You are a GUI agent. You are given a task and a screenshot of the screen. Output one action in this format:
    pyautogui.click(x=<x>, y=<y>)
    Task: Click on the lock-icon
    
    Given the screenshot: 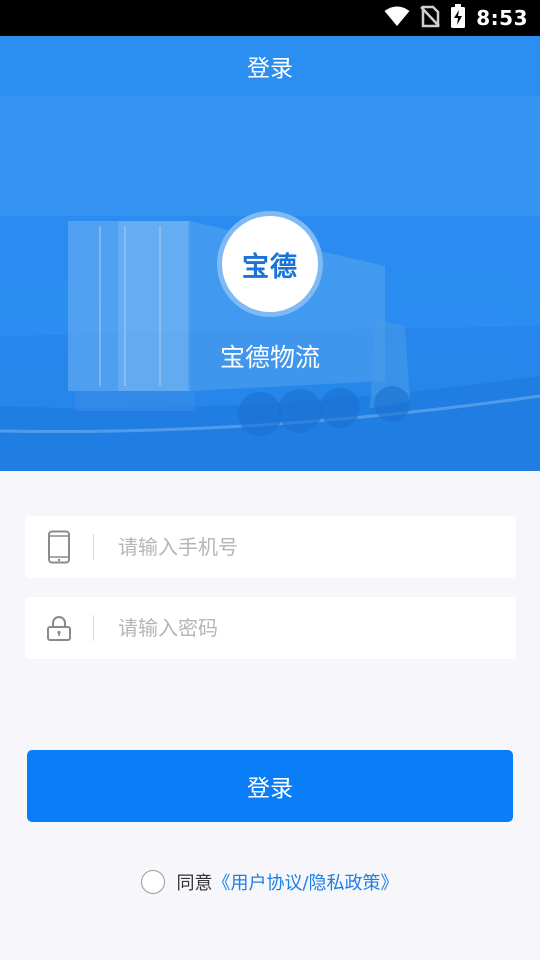 What is the action you would take?
    pyautogui.click(x=59, y=628)
    